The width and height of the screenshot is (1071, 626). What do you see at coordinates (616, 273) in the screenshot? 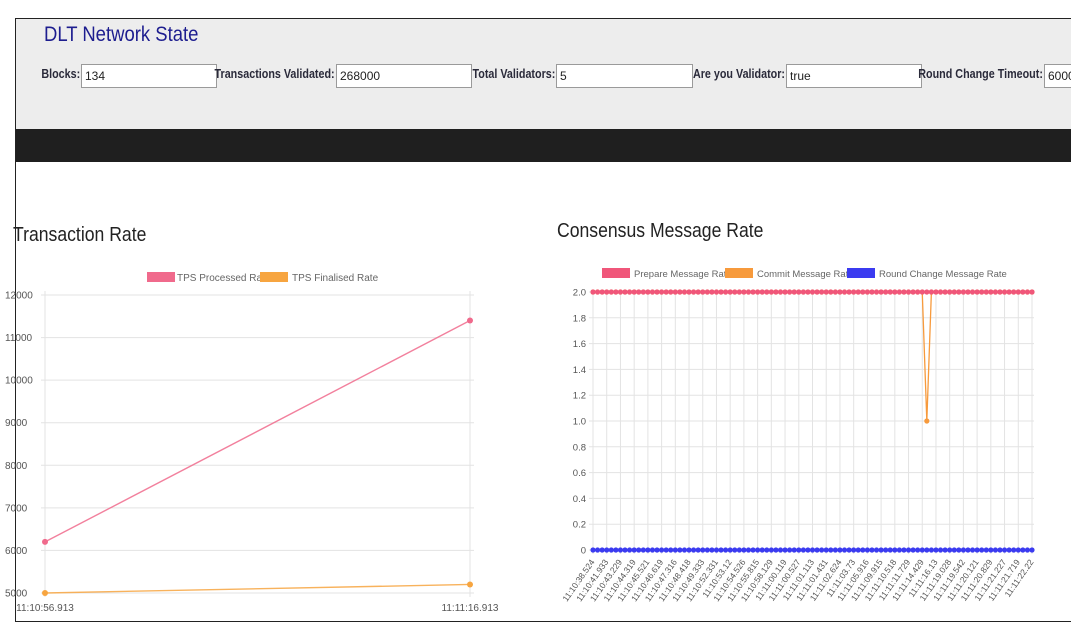
I see `legend-swatch` at bounding box center [616, 273].